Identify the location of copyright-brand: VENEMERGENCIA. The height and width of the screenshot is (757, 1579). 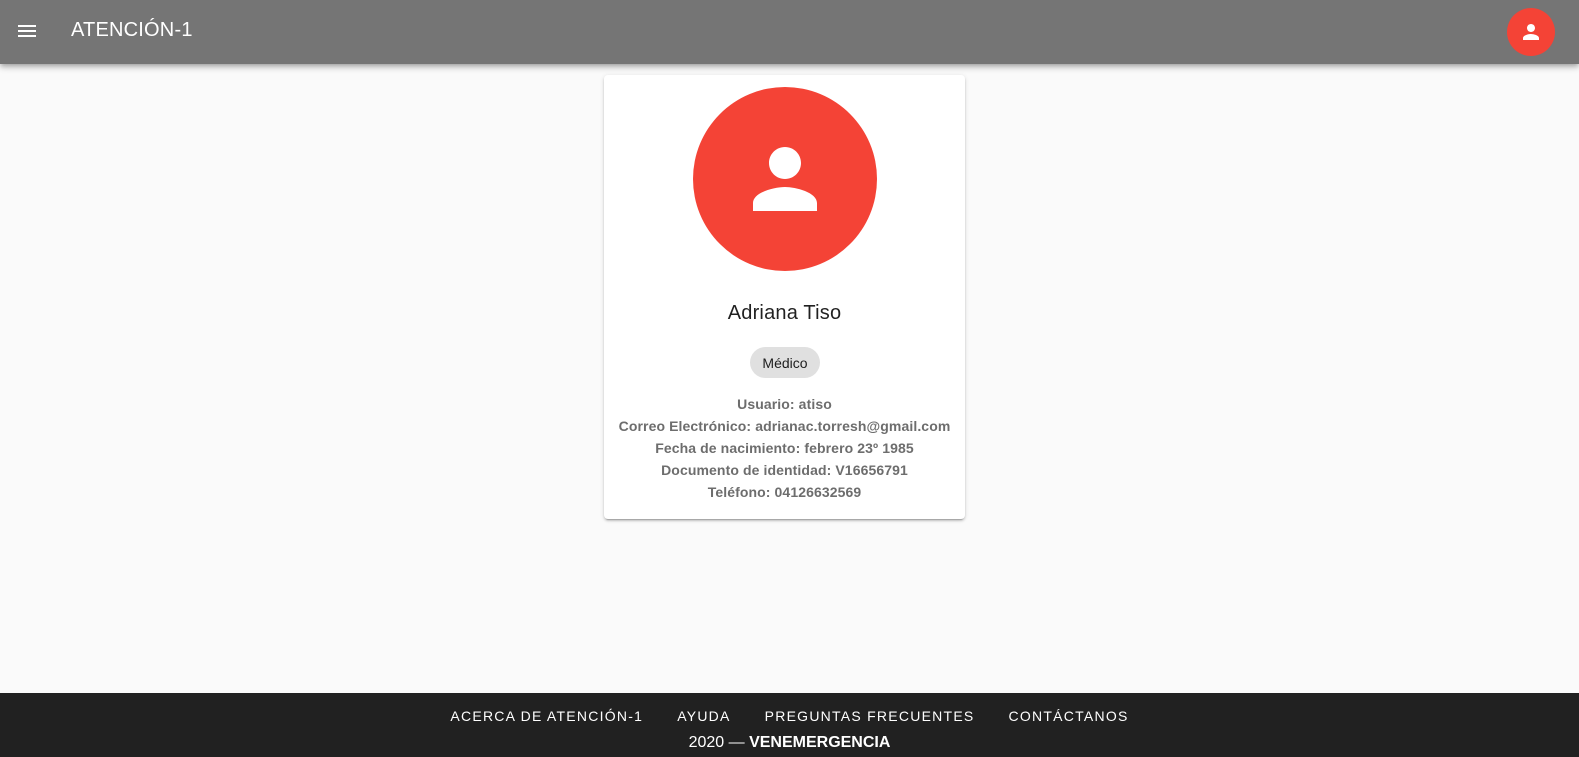
(820, 742).